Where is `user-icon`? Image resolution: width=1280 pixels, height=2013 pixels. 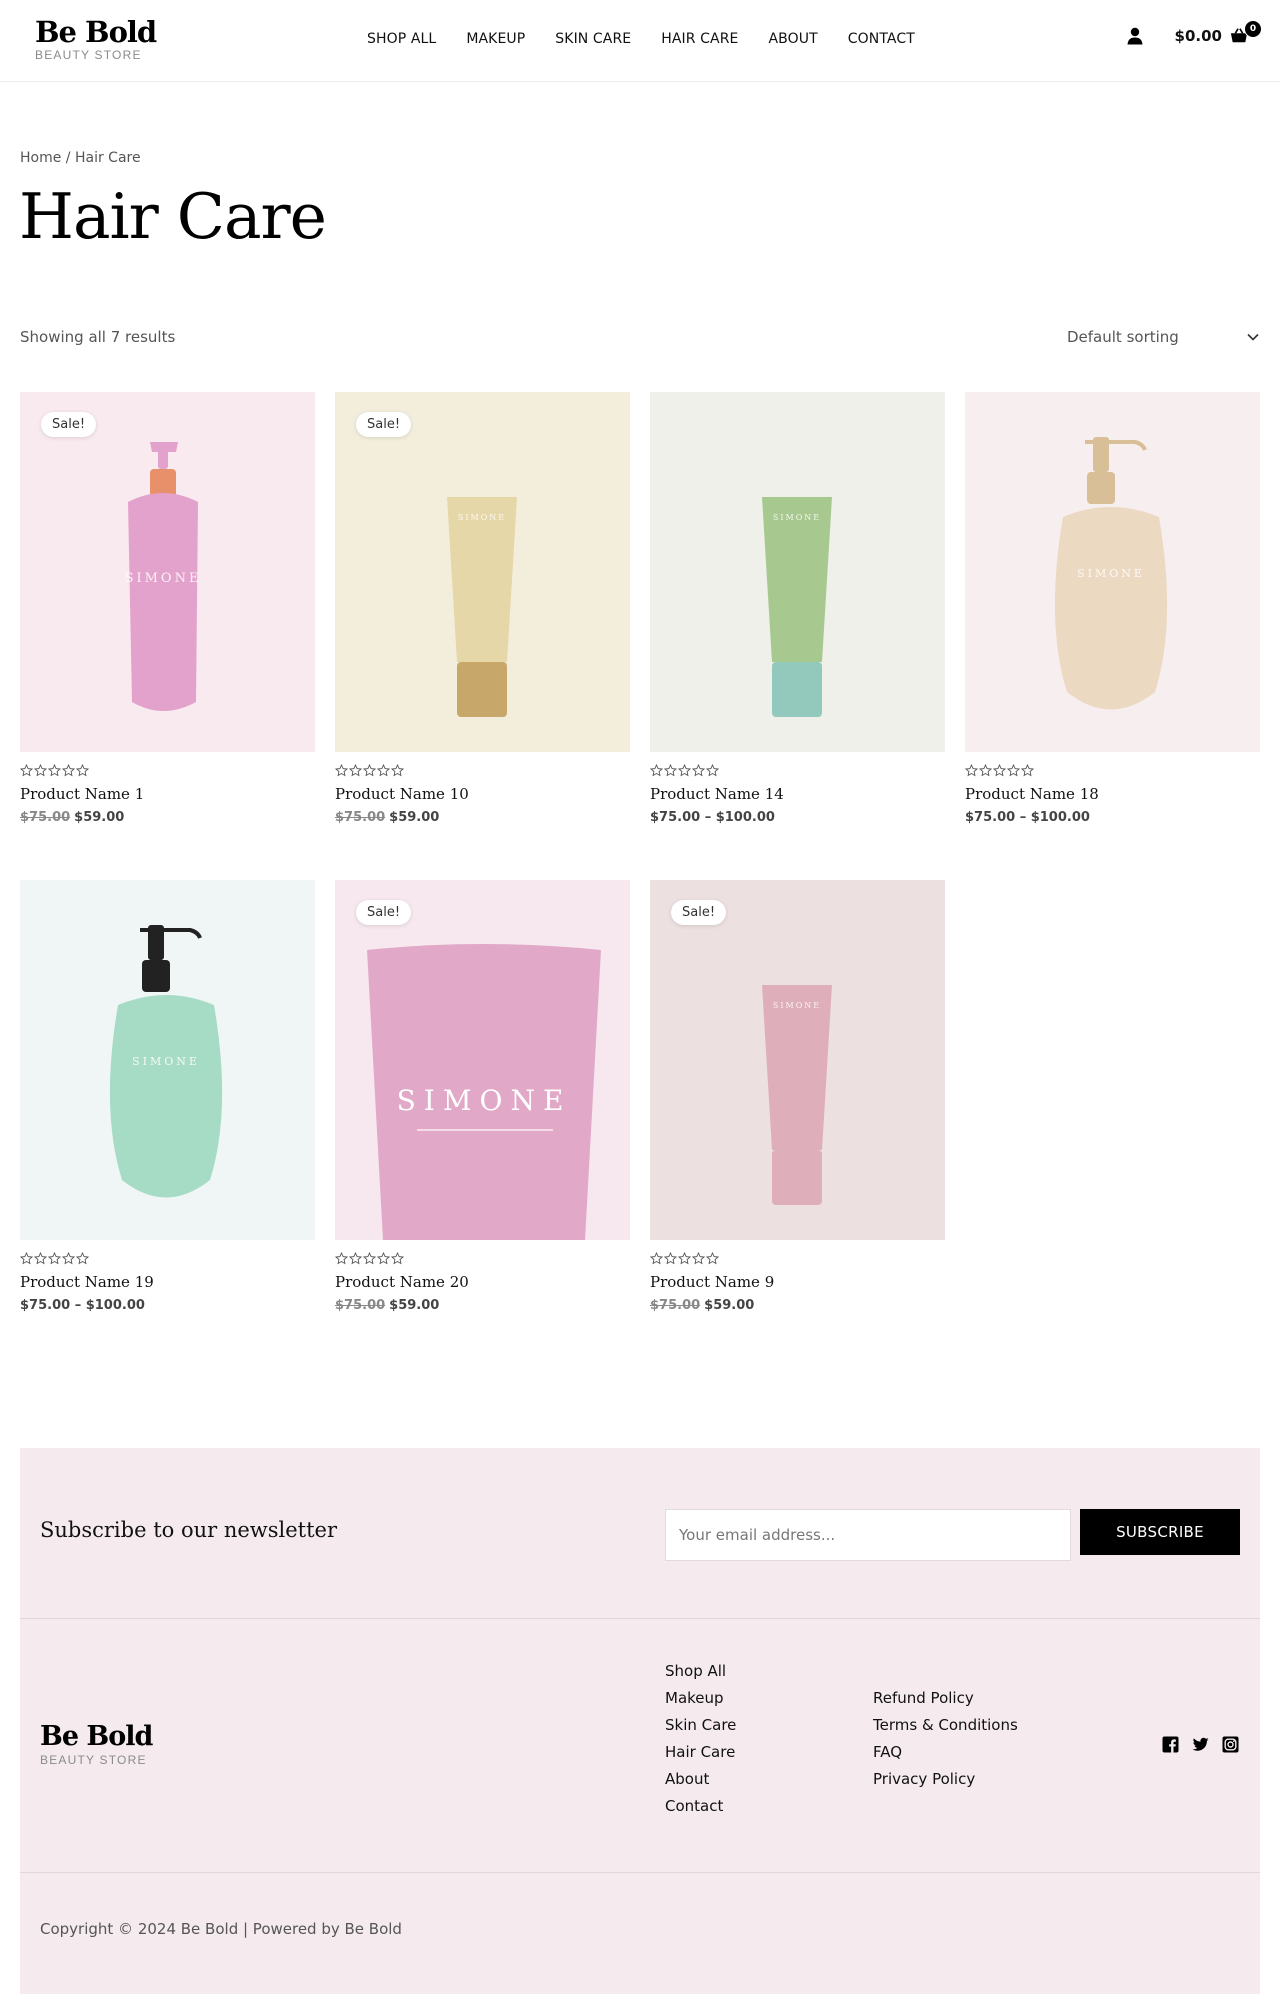
user-icon is located at coordinates (1135, 36).